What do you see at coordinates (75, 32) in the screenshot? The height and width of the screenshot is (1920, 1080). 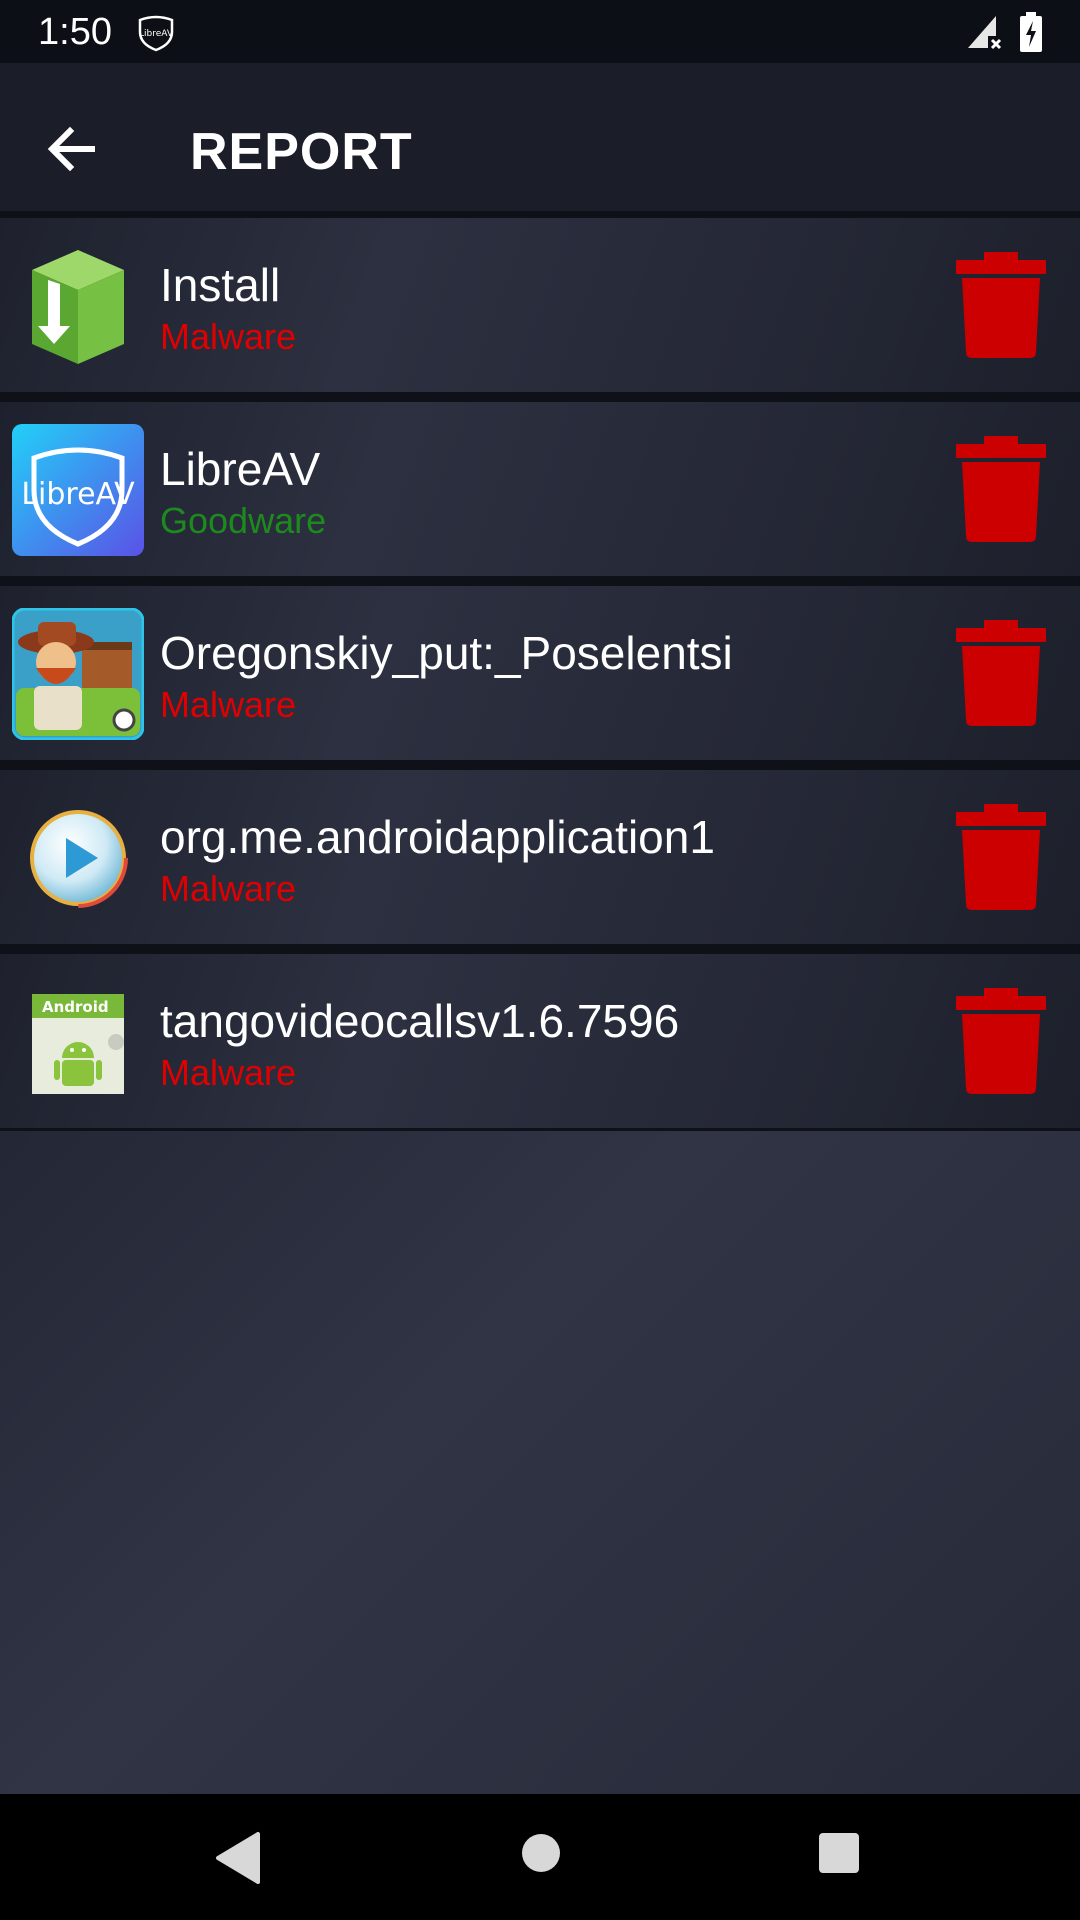 I see `status-time: 1:50` at bounding box center [75, 32].